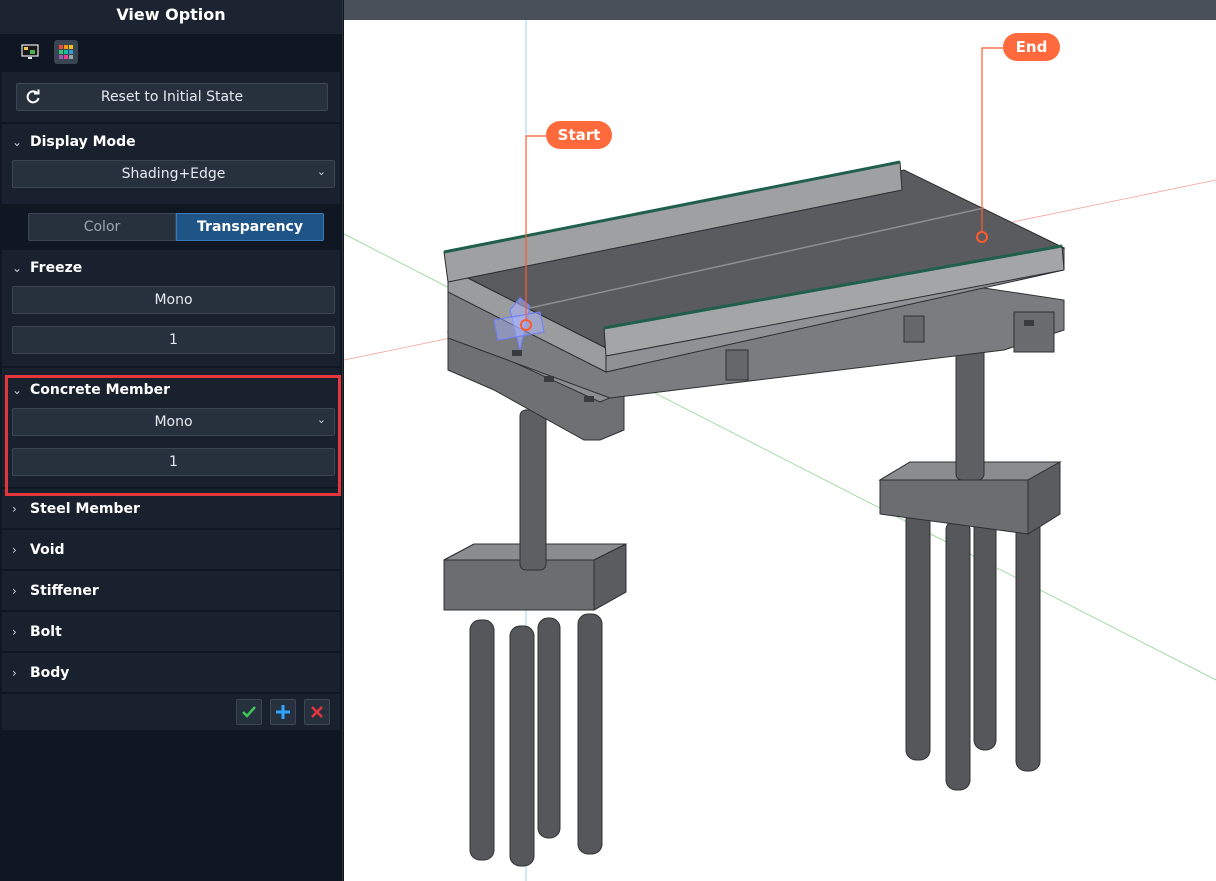 The width and height of the screenshot is (1216, 881). Describe the element at coordinates (30, 52) in the screenshot. I see `monitor-icon` at that location.